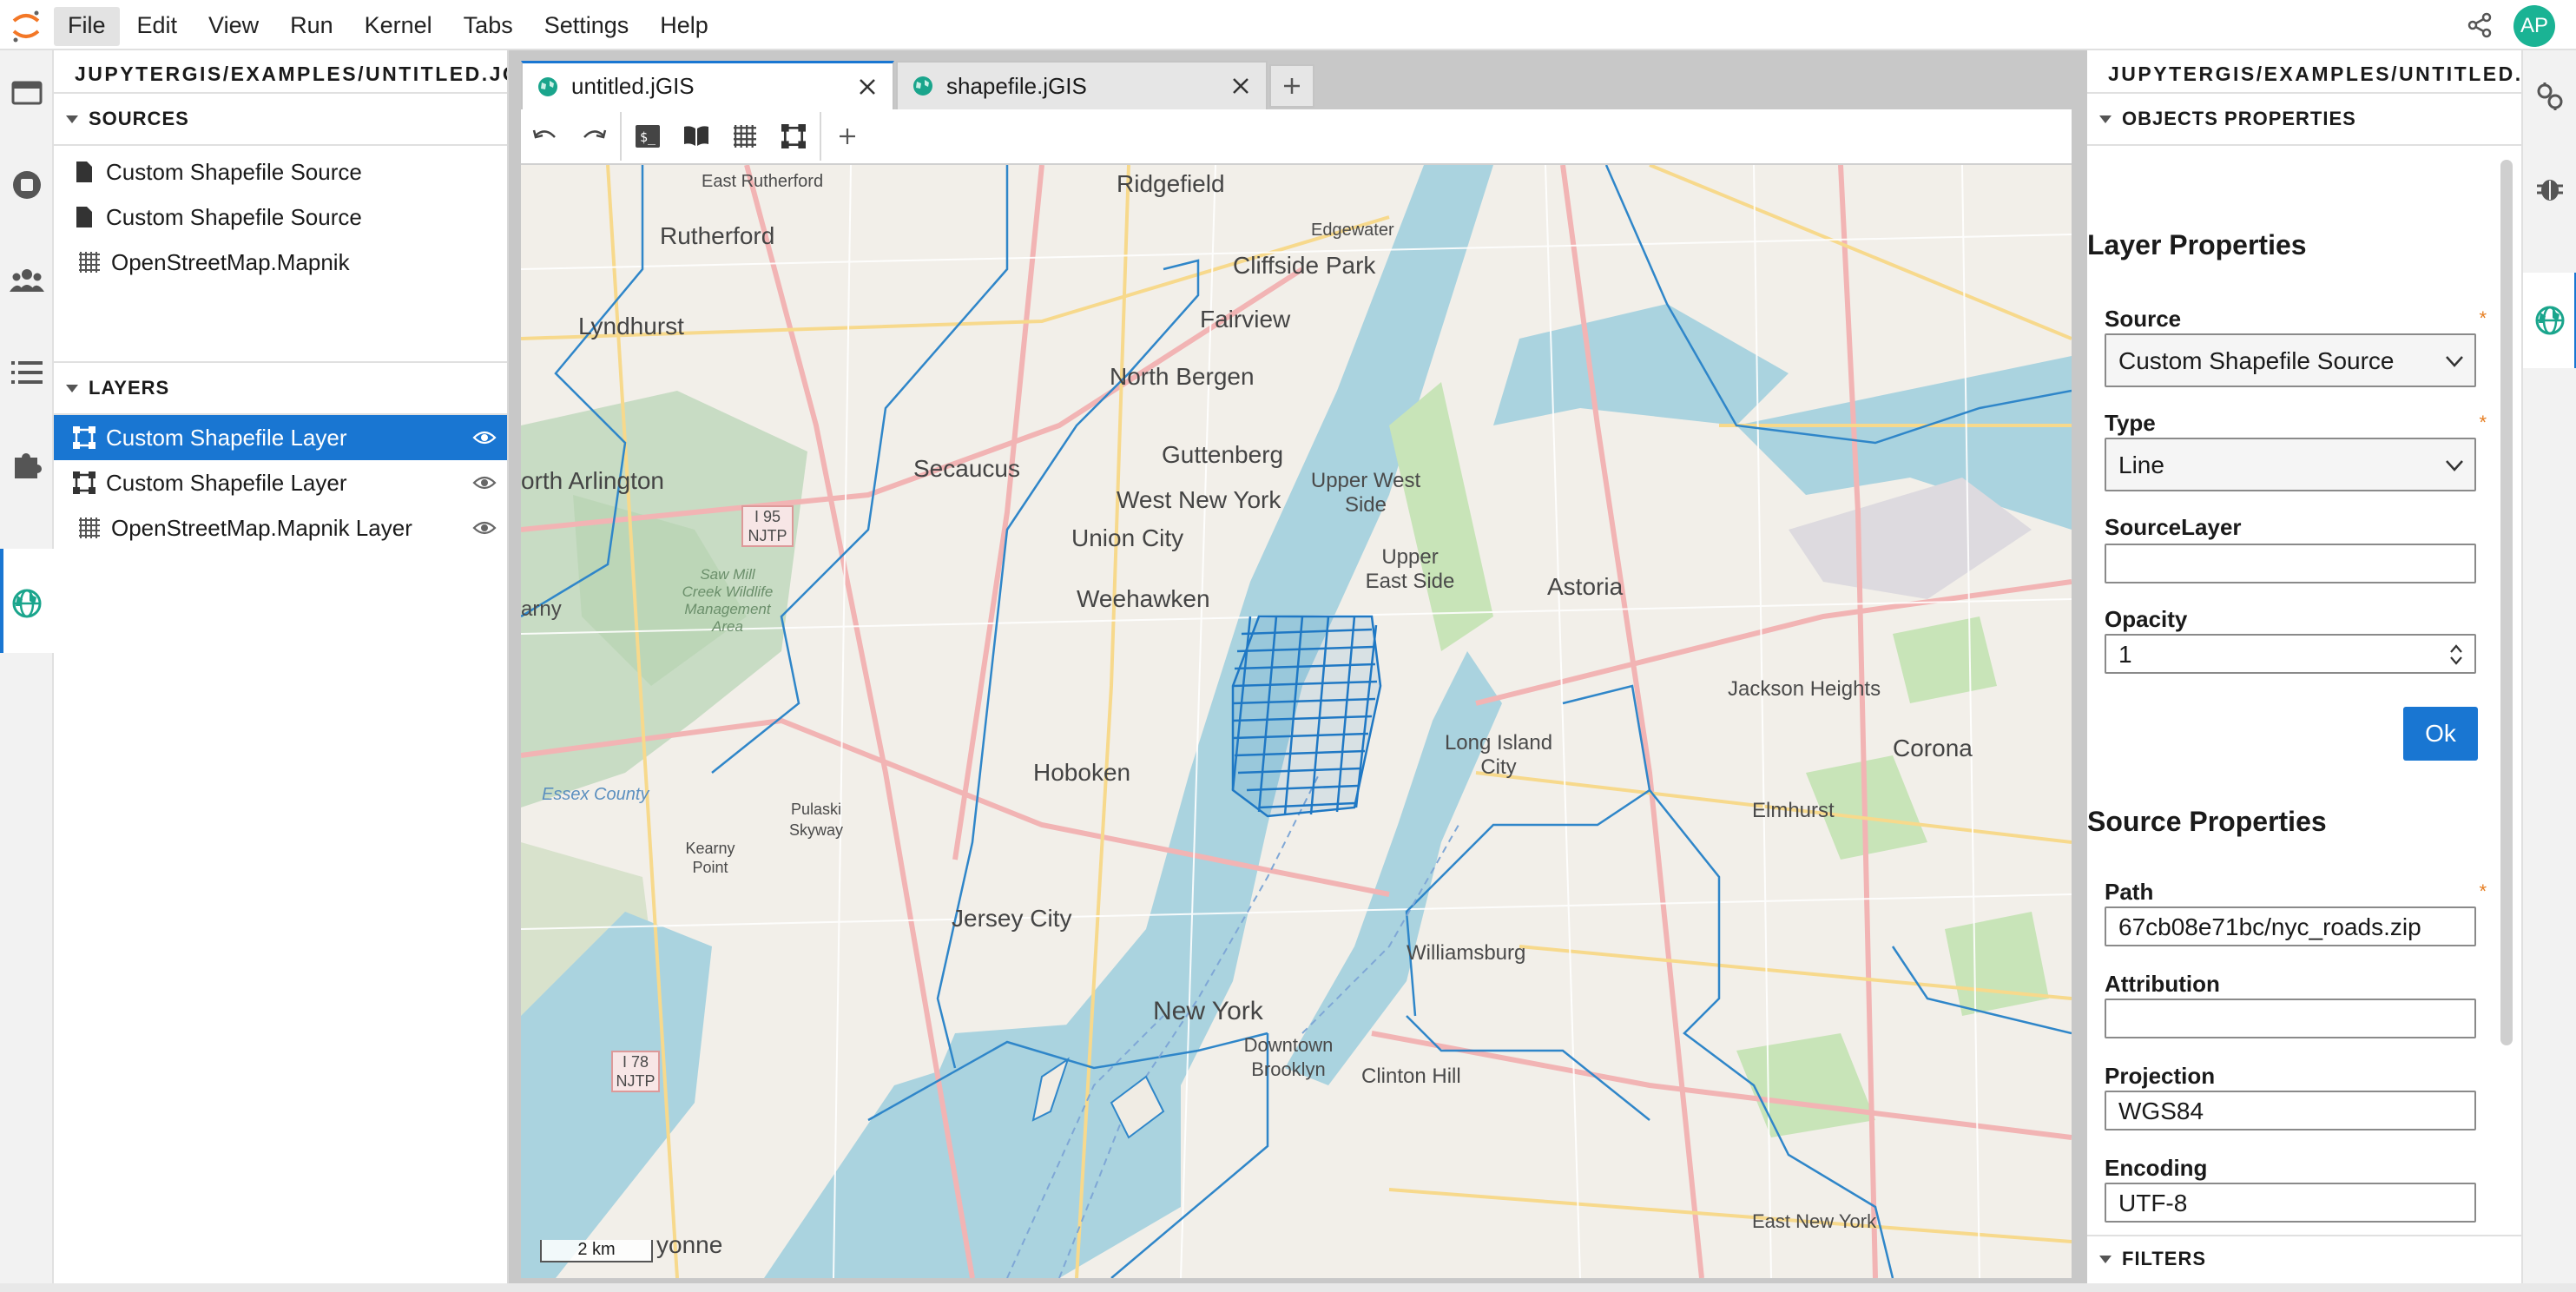 This screenshot has height=1292, width=2576. I want to click on open-docs-button, so click(696, 136).